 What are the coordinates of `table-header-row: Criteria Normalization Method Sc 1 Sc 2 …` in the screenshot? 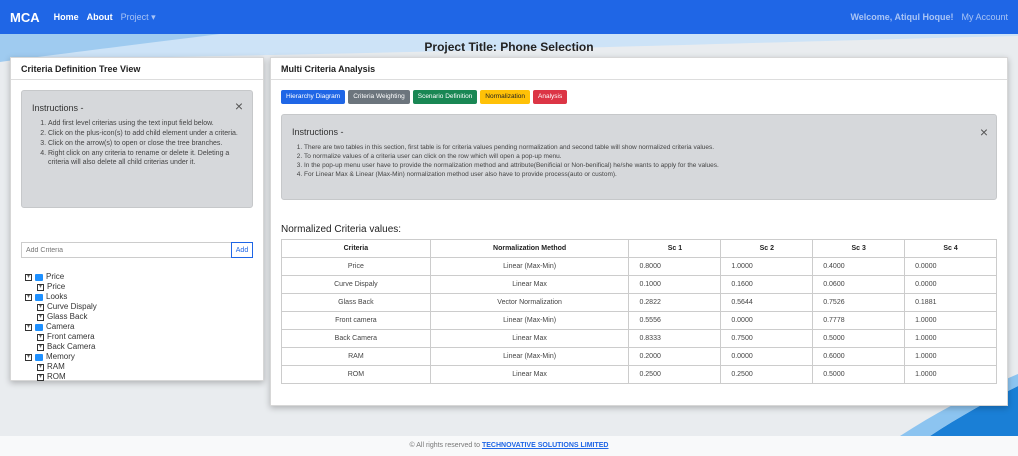 It's located at (639, 248).